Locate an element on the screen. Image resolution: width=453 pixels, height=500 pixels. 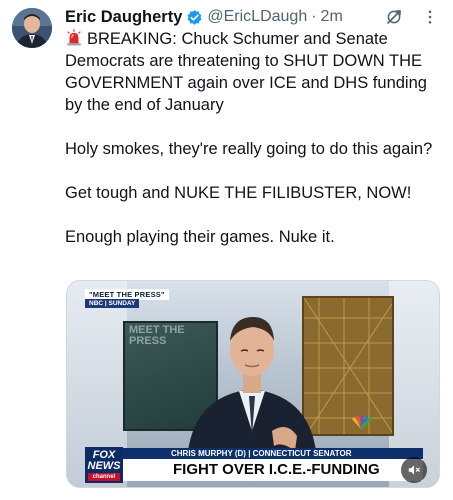
verified-badge-icon is located at coordinates (194, 17).